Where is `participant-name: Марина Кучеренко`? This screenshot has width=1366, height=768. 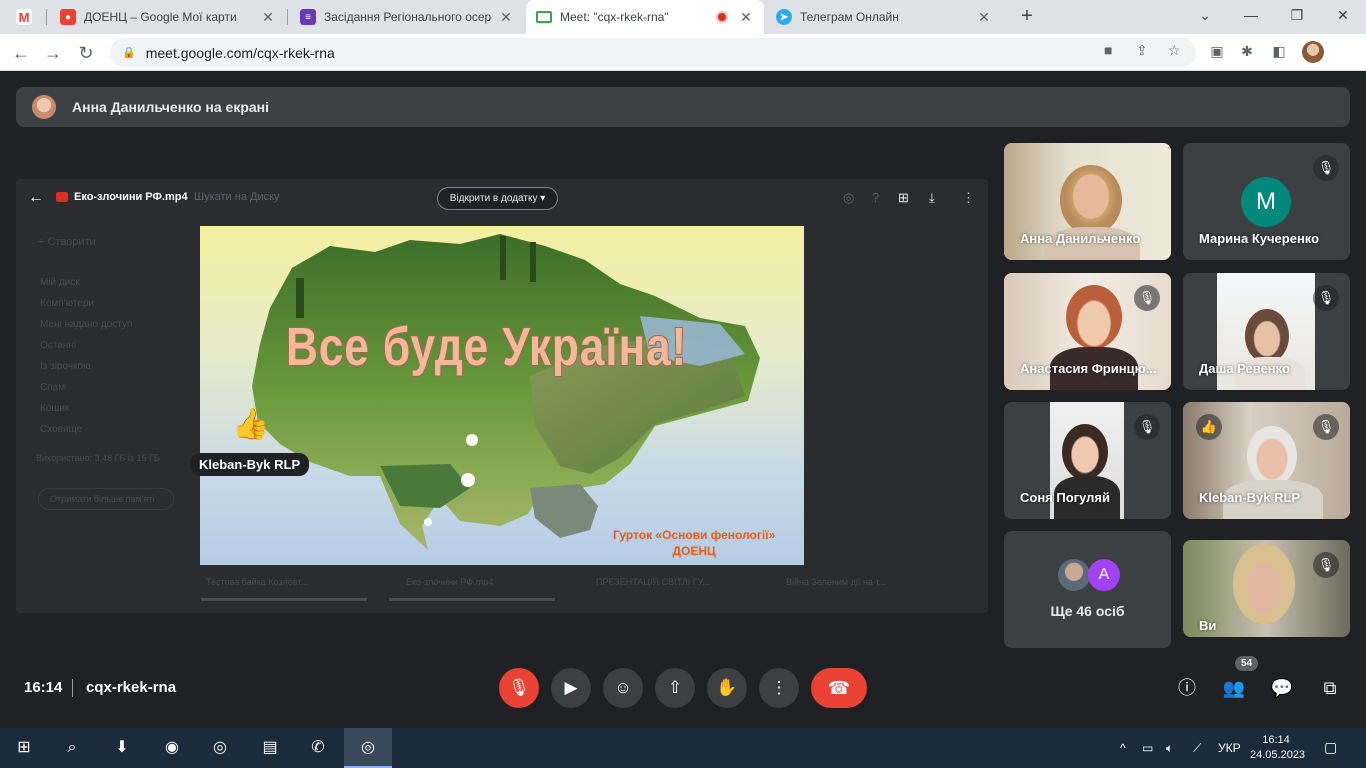
participant-name: Марина Кучеренко is located at coordinates (1259, 238).